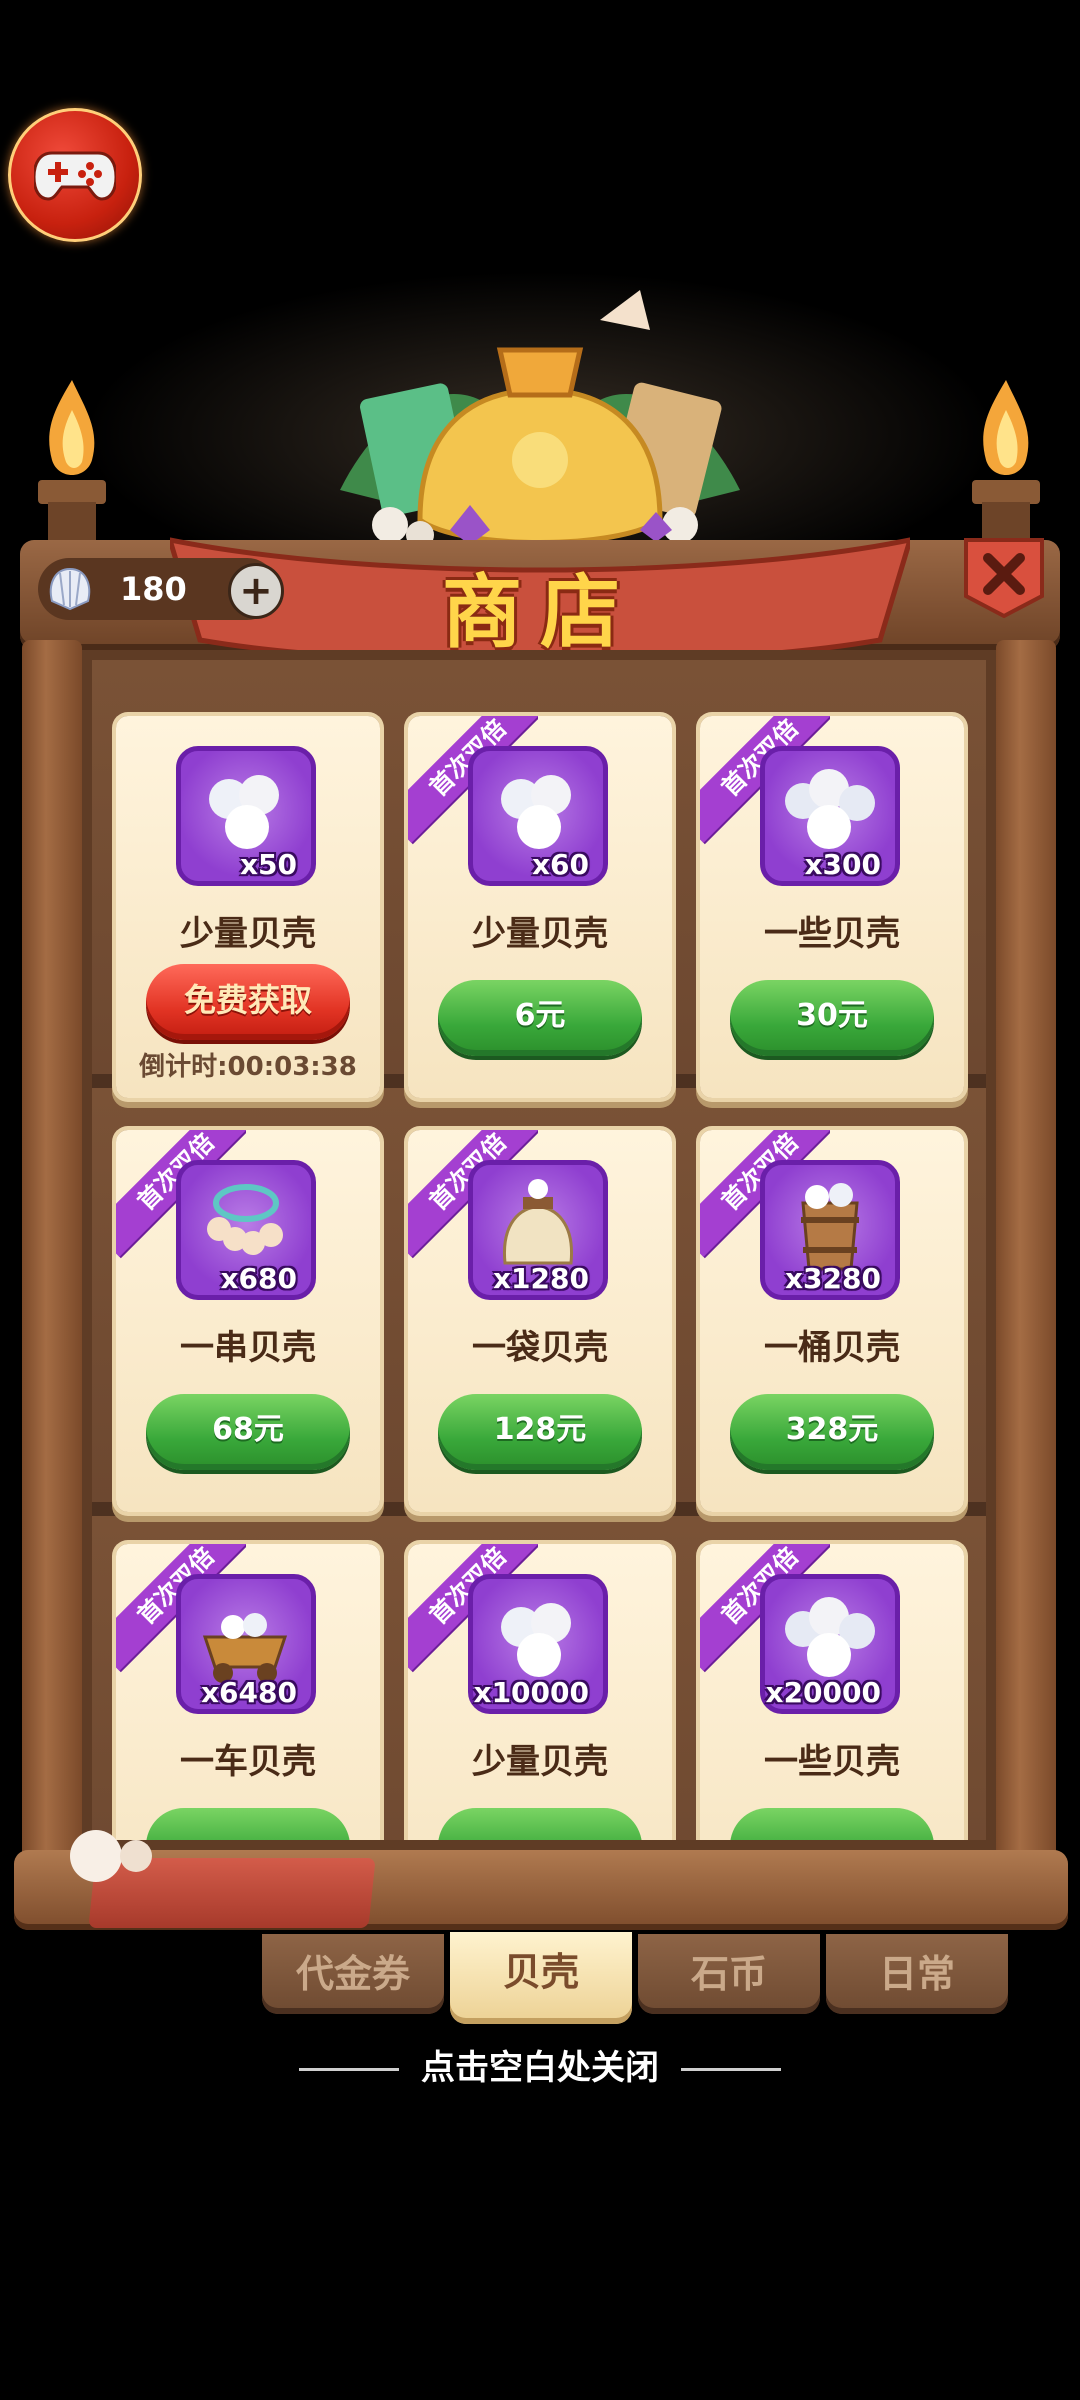 The width and height of the screenshot is (1080, 2400). I want to click on tab-vouchers: 代金券, so click(353, 1974).